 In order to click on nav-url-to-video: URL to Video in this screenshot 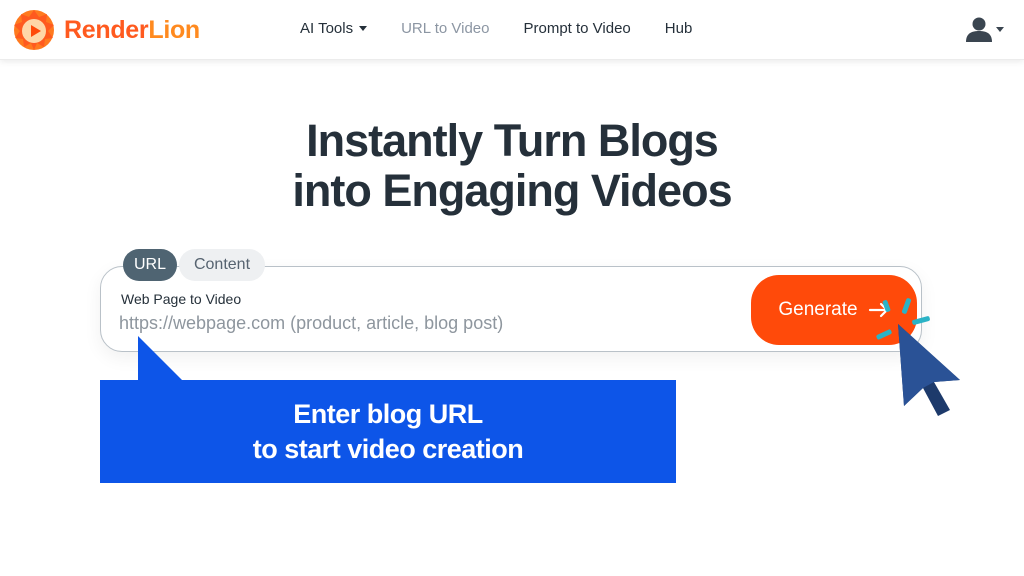, I will do `click(445, 28)`.